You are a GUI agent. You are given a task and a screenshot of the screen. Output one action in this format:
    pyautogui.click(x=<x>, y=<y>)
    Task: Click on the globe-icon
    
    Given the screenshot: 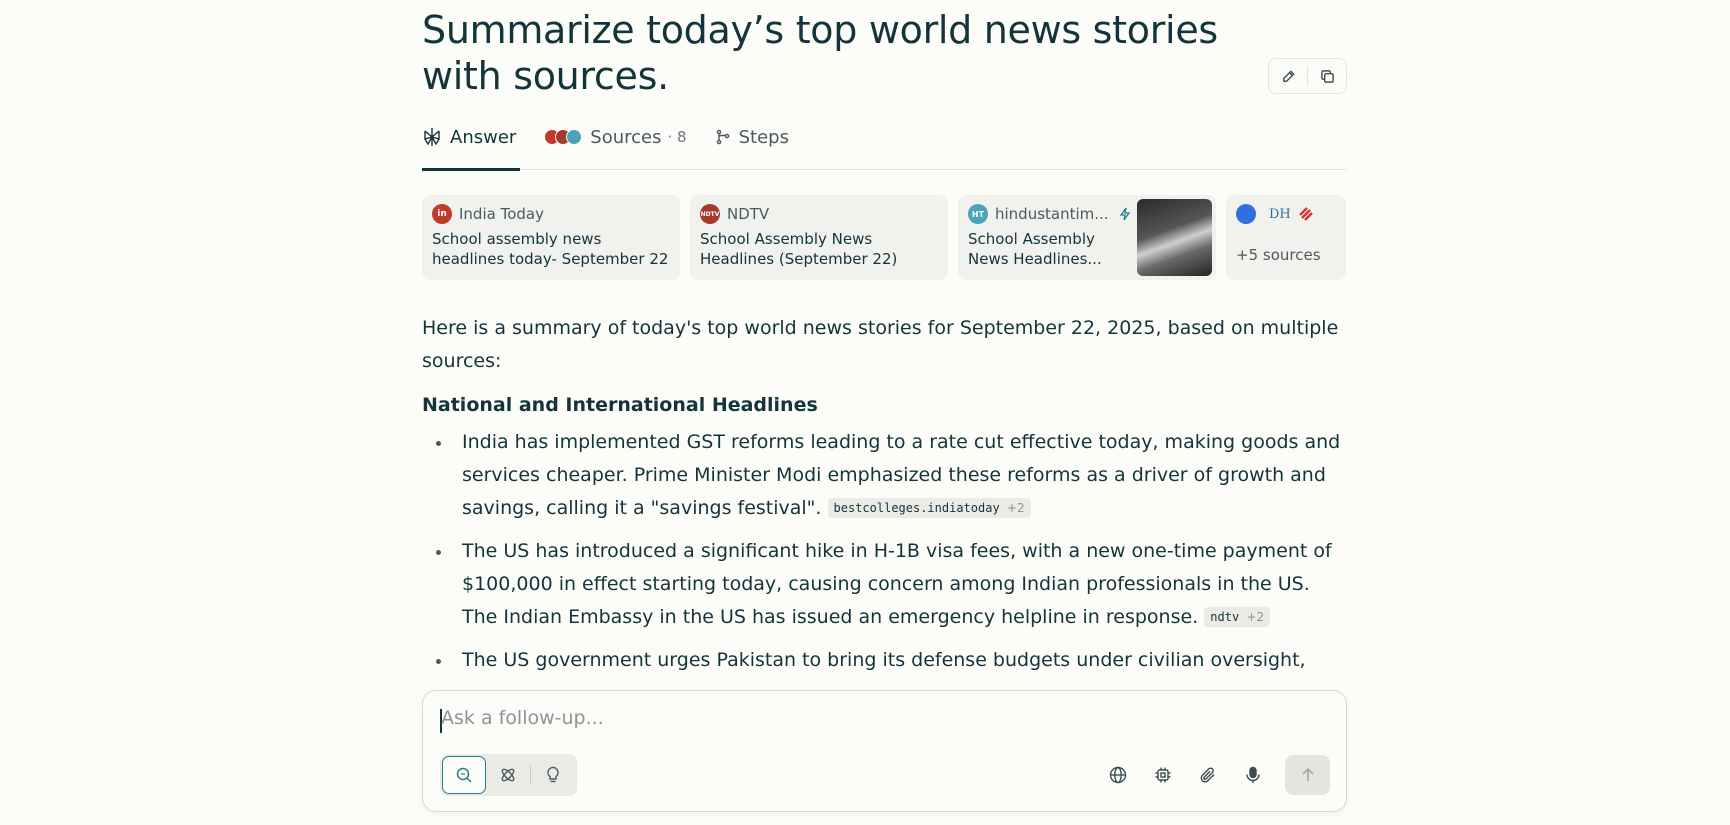 What is the action you would take?
    pyautogui.click(x=1117, y=775)
    